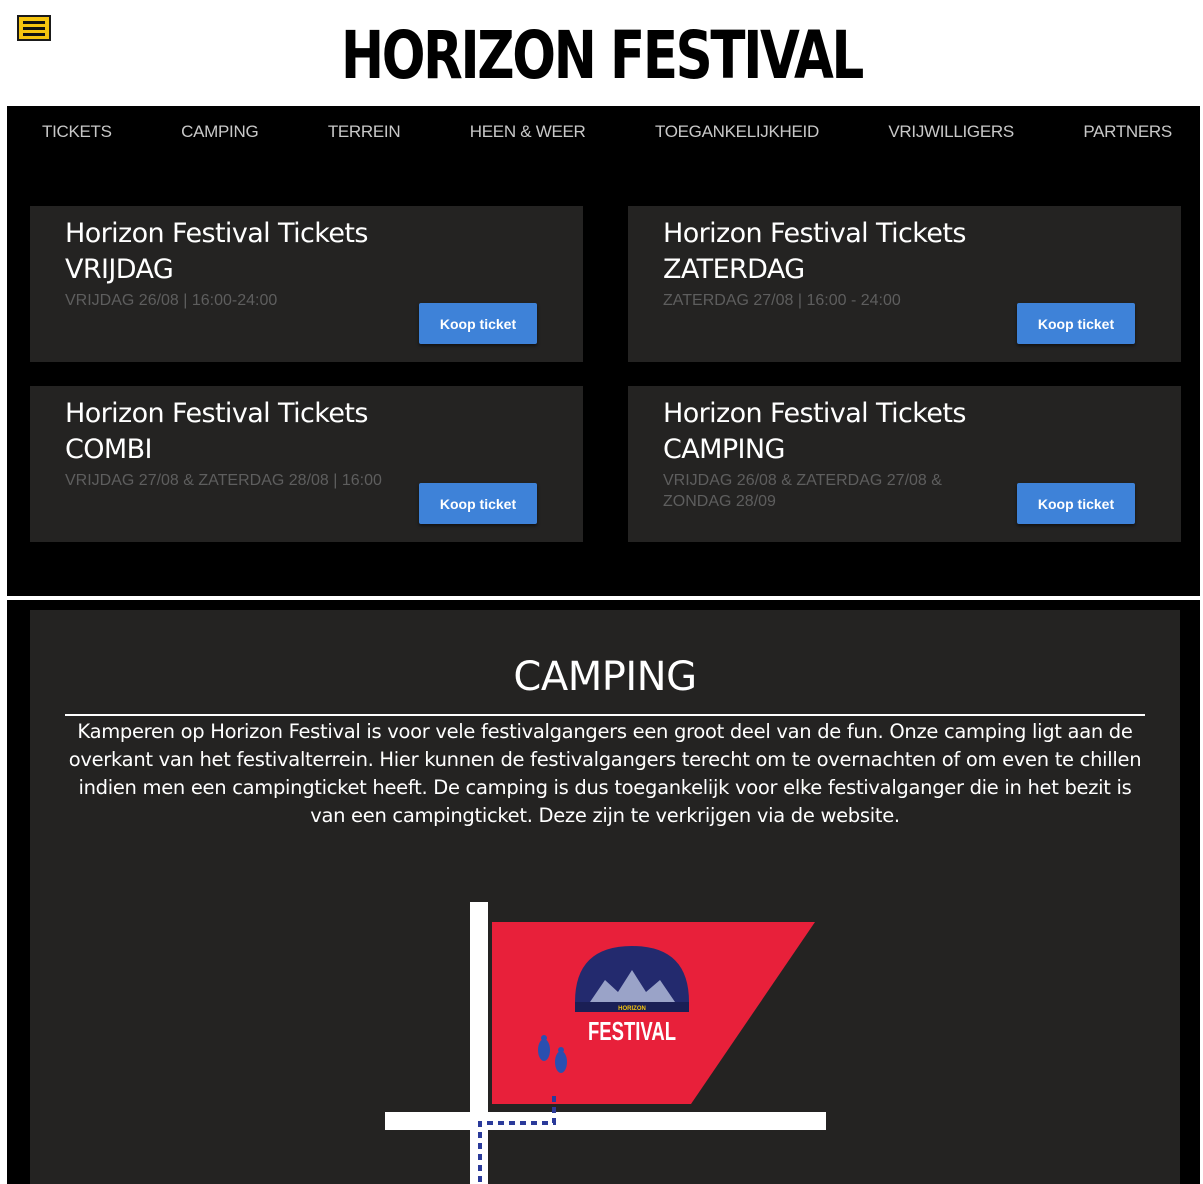 This screenshot has width=1203, height=1184. Describe the element at coordinates (479, 1043) in the screenshot. I see `road-vertical` at that location.